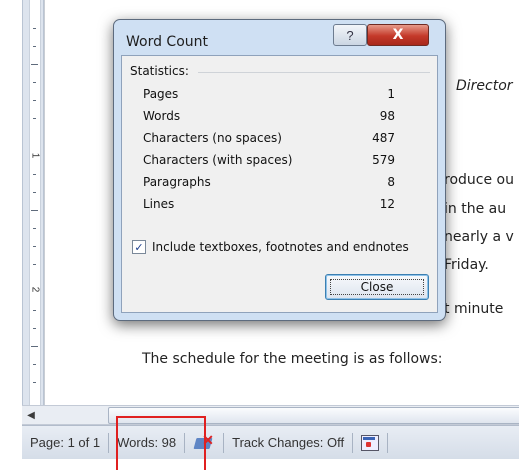 This screenshot has width=519, height=470. Describe the element at coordinates (269, 97) in the screenshot. I see `stat-row-pages: Pages 1` at that location.